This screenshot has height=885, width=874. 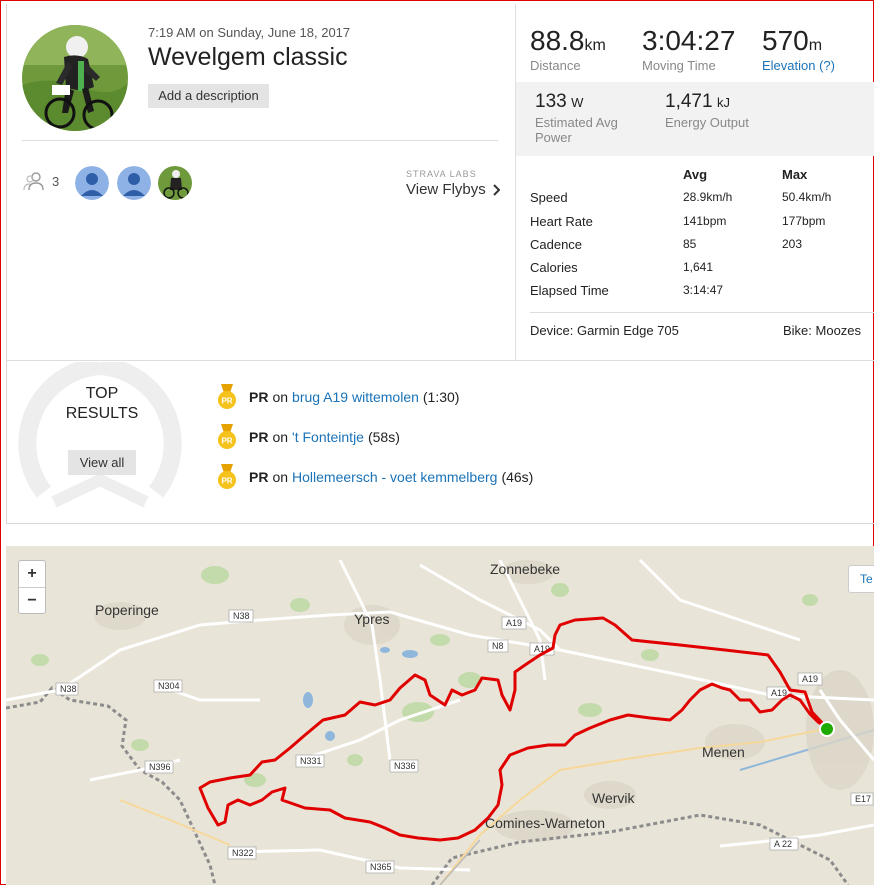 I want to click on route-start-marker, so click(x=827, y=729).